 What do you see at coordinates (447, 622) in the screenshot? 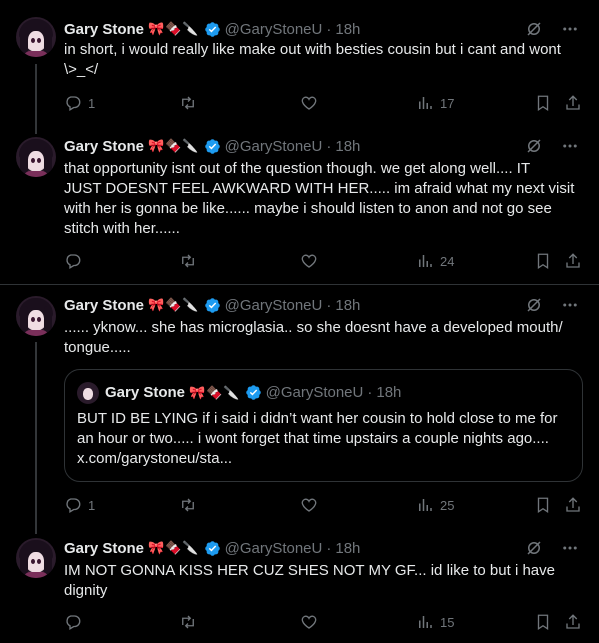
I see `views-count: 15` at bounding box center [447, 622].